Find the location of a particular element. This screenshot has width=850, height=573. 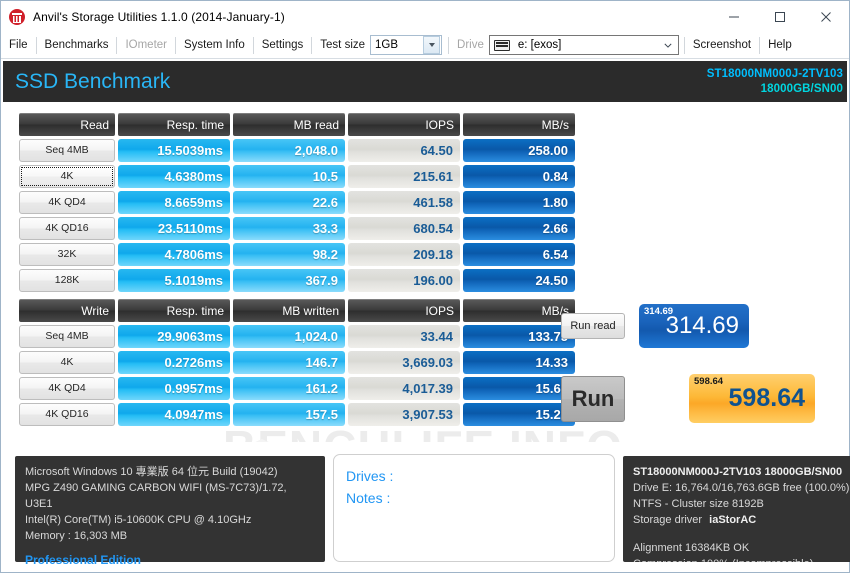

col-resp-time-w: Resp. time is located at coordinates (174, 310).